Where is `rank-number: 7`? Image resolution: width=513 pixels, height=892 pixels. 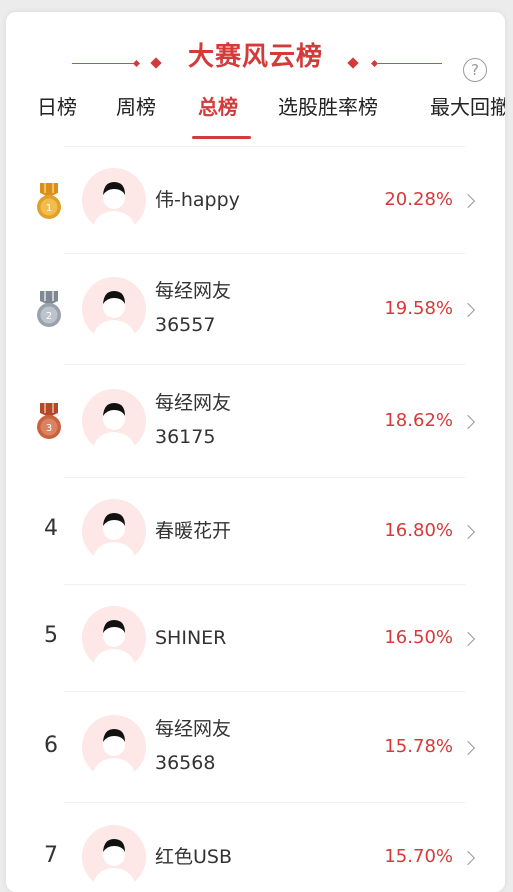
rank-number: 7 is located at coordinates (51, 855).